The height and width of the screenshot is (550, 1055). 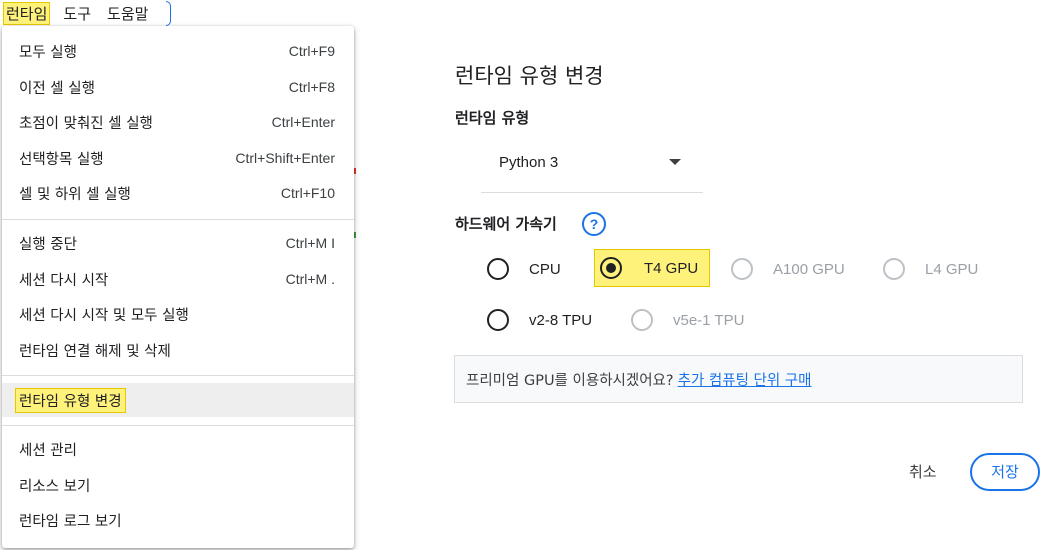 What do you see at coordinates (303, 122) in the screenshot?
I see `menu-item-shortcut: Ctrl+Enter` at bounding box center [303, 122].